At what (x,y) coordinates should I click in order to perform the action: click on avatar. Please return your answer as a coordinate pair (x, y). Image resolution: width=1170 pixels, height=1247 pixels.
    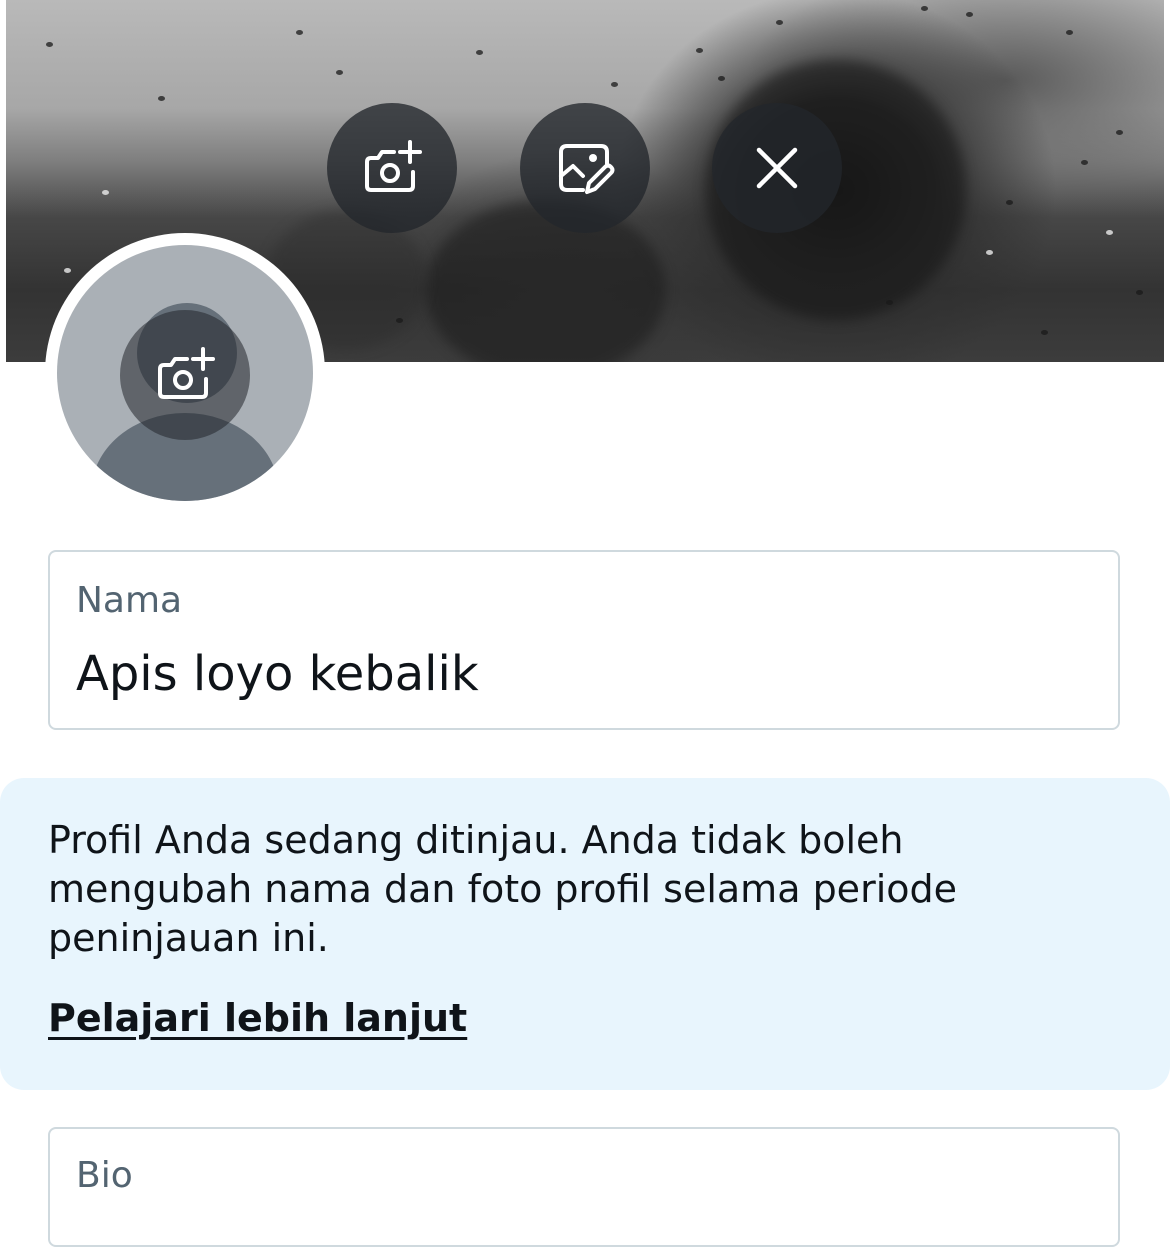
    Looking at the image, I should click on (185, 373).